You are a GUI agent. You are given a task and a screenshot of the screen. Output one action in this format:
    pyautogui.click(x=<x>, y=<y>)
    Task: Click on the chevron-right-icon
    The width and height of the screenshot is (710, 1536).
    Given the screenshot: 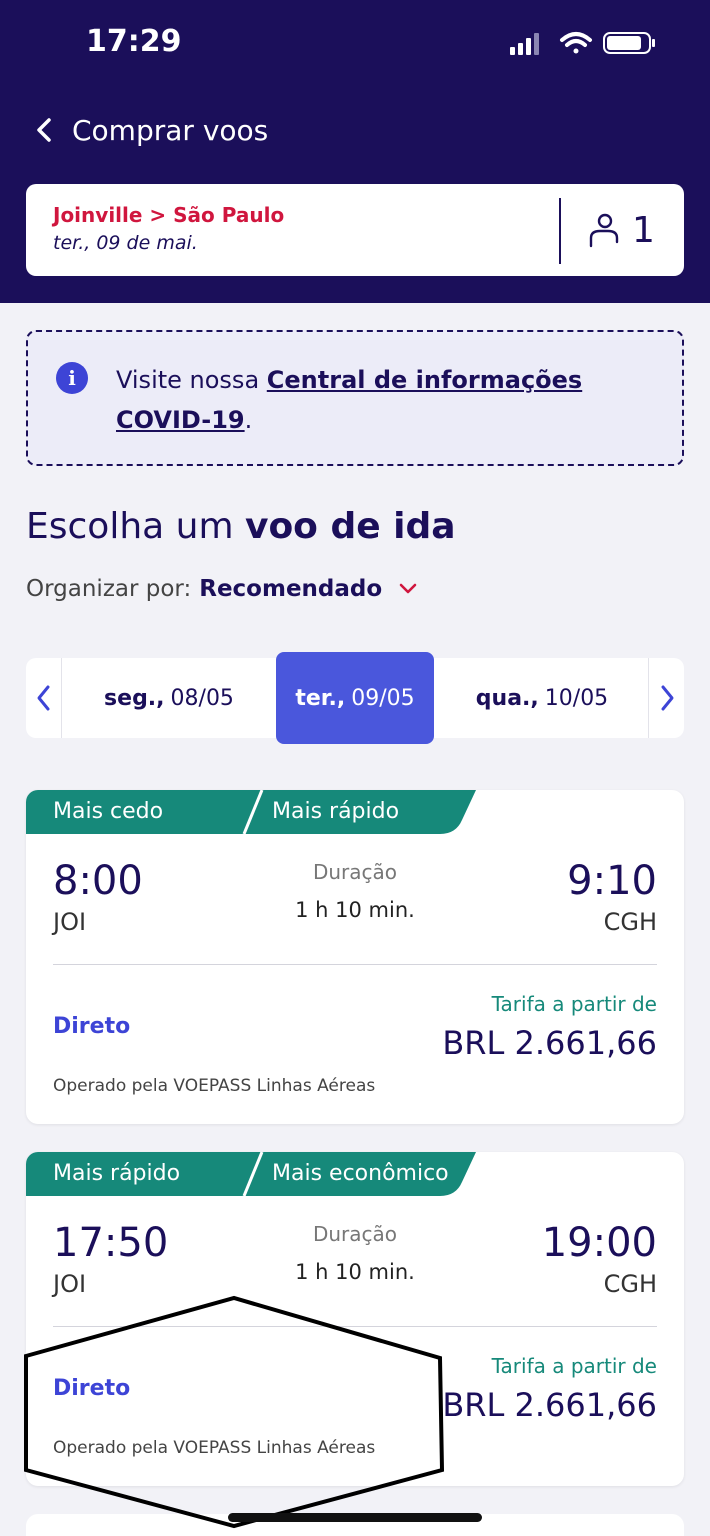 What is the action you would take?
    pyautogui.click(x=667, y=698)
    